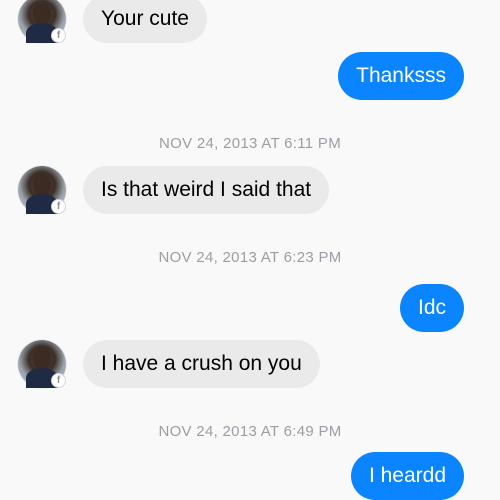 The height and width of the screenshot is (500, 500). Describe the element at coordinates (431, 308) in the screenshot. I see `outgoing-message-bubble: Idc` at that location.